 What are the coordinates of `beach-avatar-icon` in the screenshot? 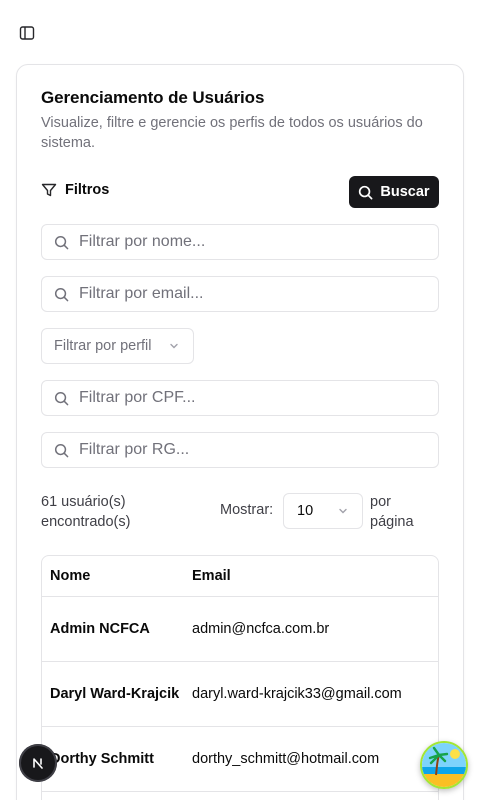 It's located at (444, 765).